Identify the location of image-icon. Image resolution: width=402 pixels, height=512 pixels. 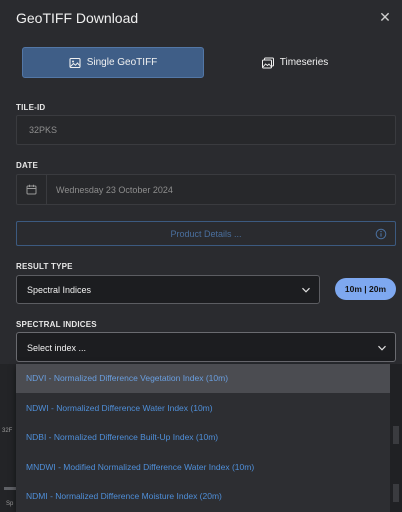
(75, 62).